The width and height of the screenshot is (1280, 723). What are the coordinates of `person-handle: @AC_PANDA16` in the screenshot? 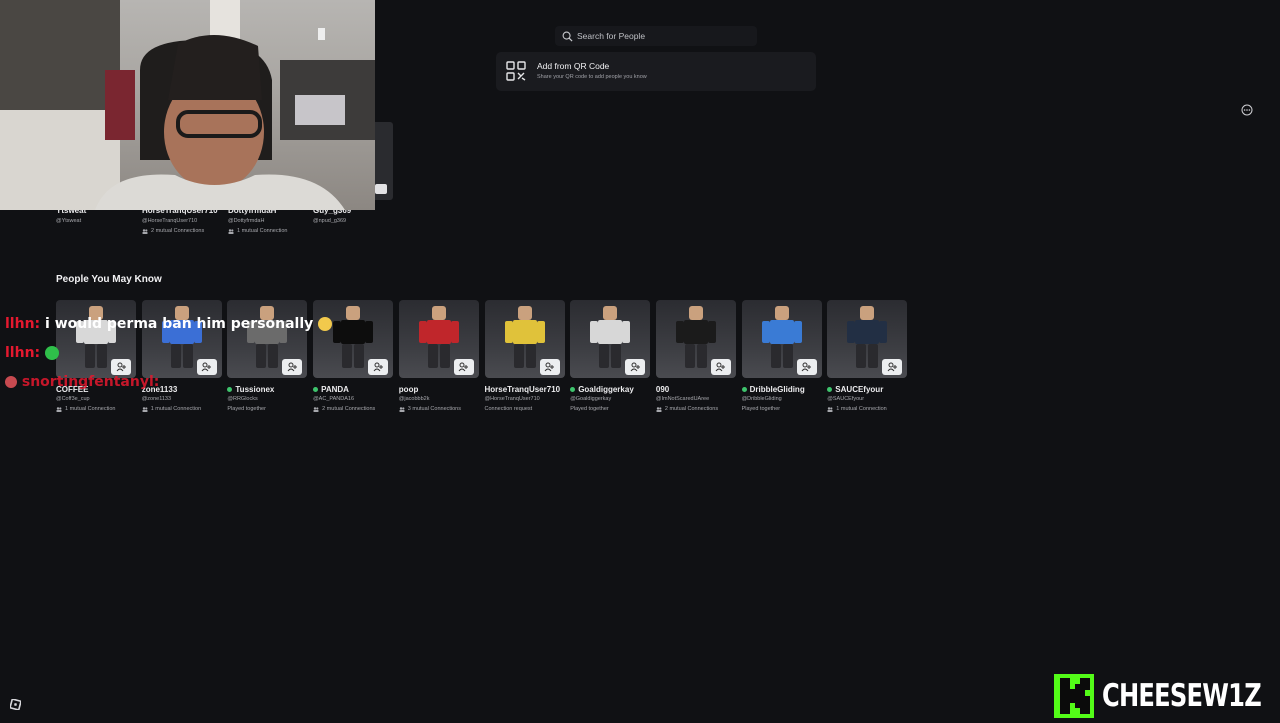 It's located at (334, 399).